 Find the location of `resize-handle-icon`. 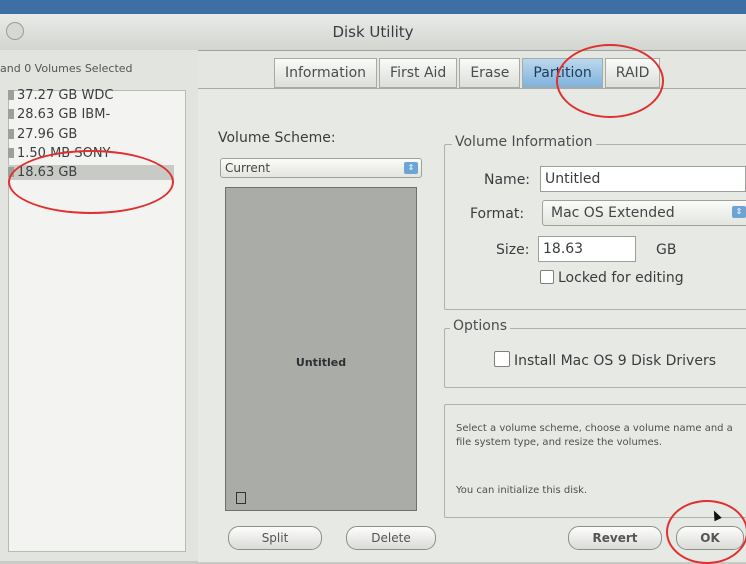

resize-handle-icon is located at coordinates (241, 498).